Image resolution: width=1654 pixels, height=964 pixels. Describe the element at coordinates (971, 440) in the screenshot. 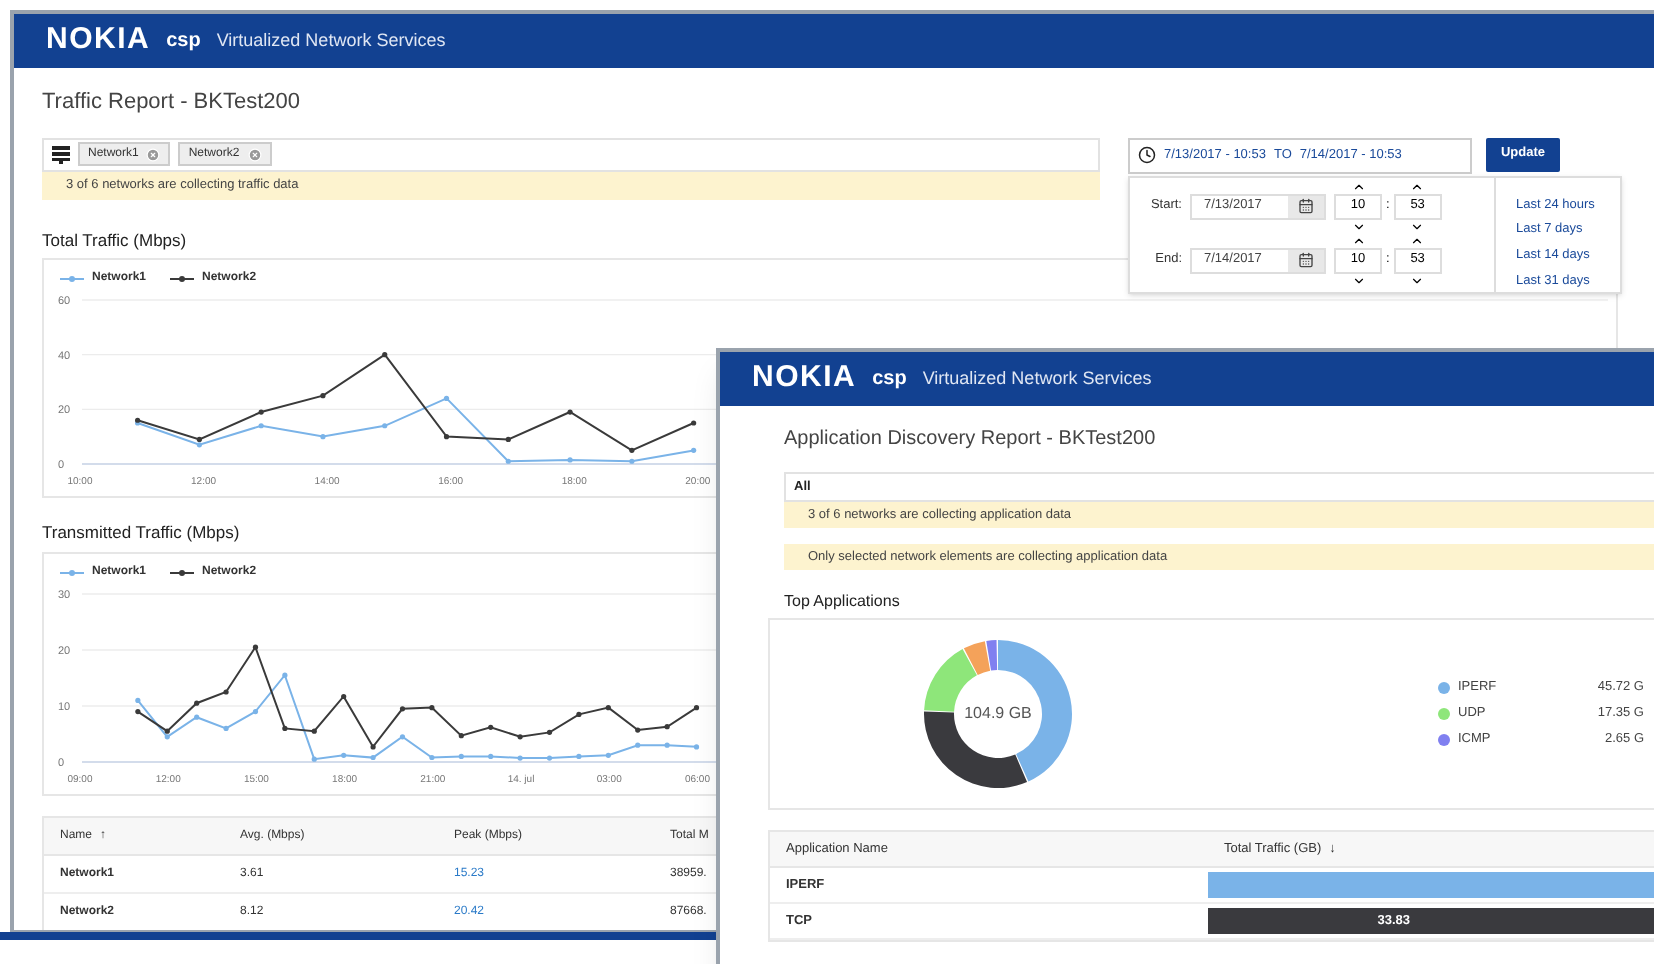

I see `page-title: Application Discovery Report - BKTest200` at that location.